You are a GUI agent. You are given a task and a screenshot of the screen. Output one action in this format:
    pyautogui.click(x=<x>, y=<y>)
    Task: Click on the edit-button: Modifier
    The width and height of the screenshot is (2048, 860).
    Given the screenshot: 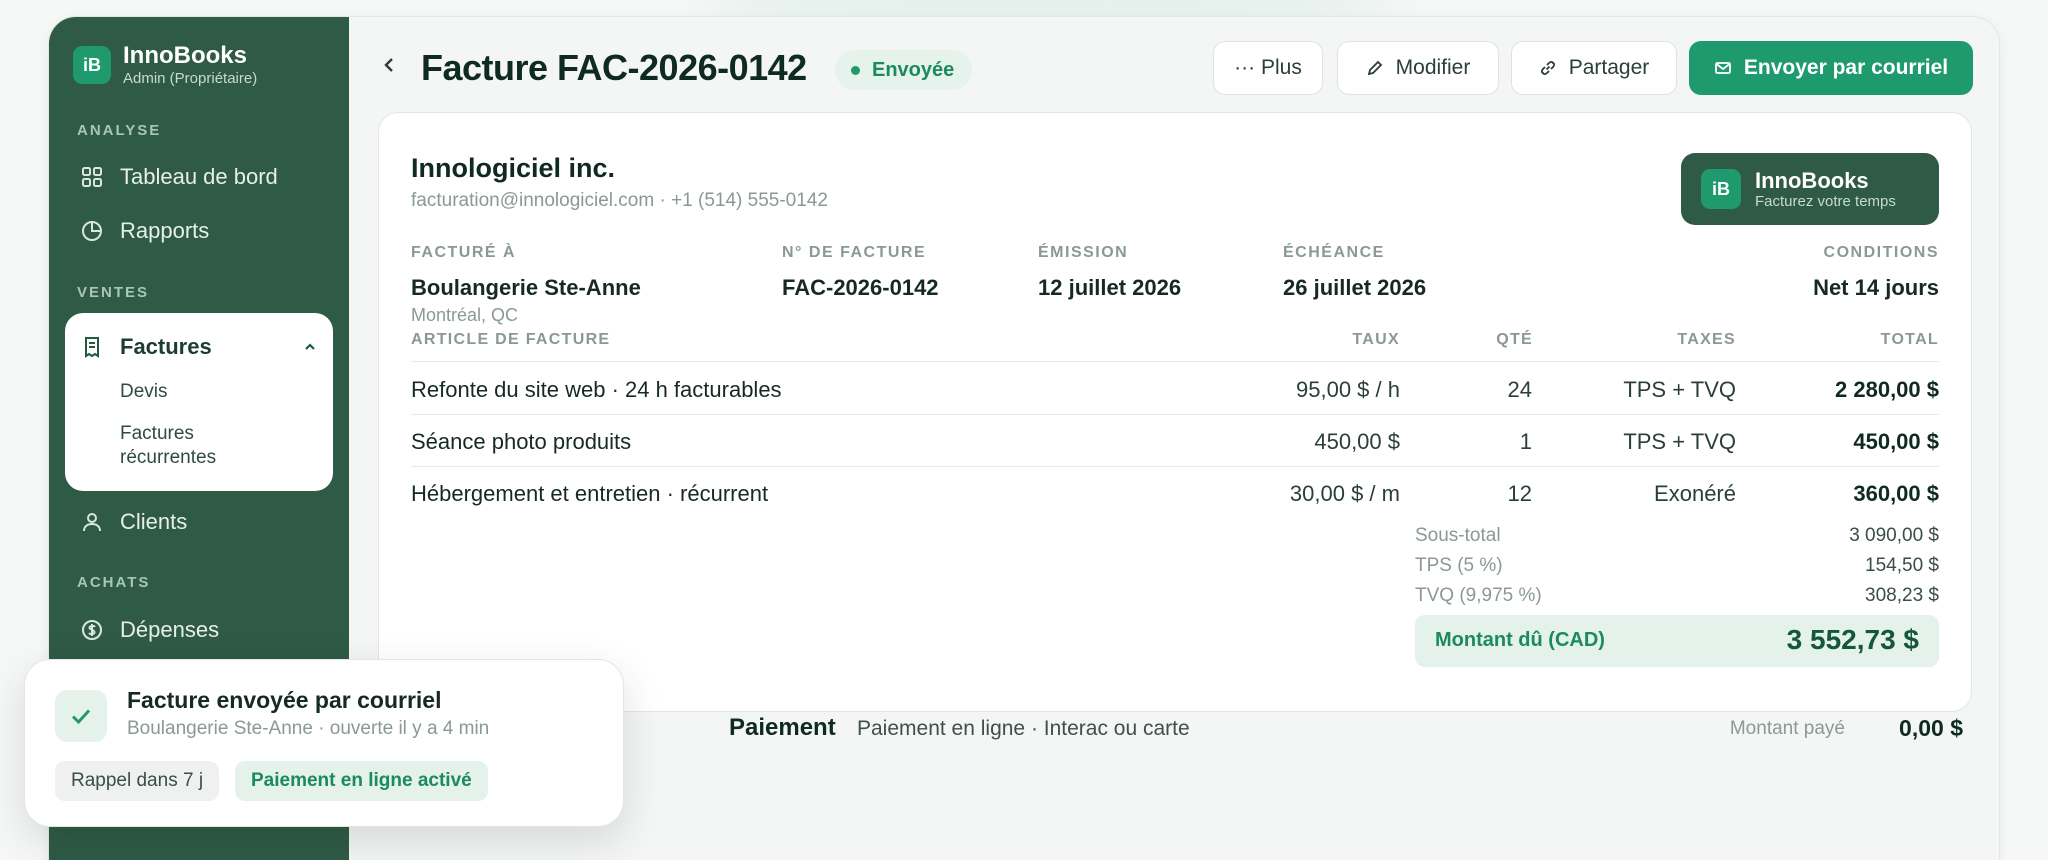 What is the action you would take?
    pyautogui.click(x=1418, y=68)
    